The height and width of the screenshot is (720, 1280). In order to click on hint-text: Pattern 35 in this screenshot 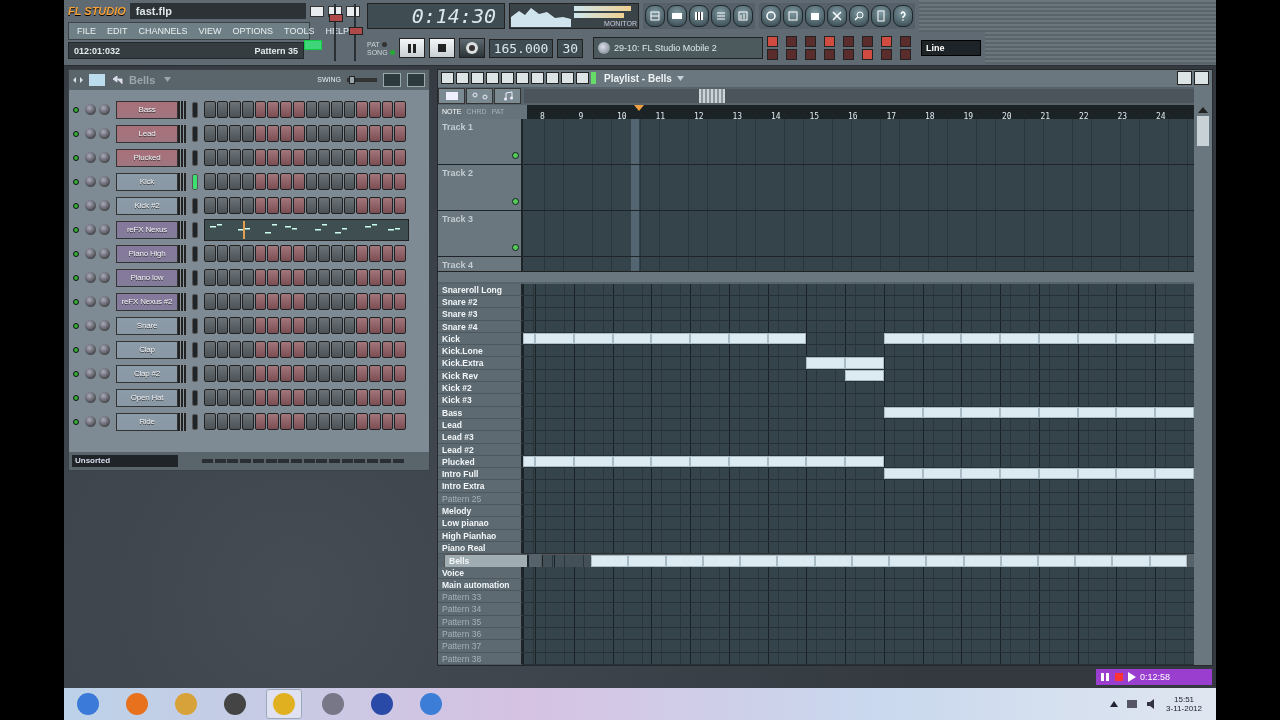, I will do `click(276, 50)`.